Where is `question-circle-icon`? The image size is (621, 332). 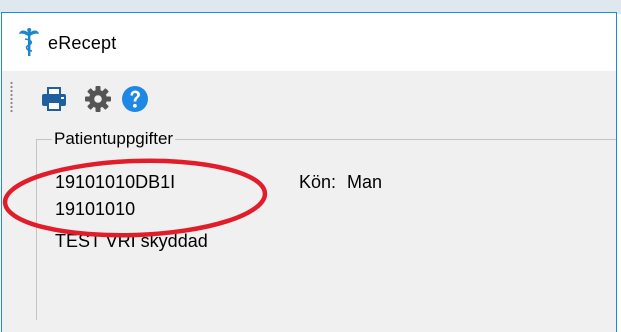
question-circle-icon is located at coordinates (135, 99).